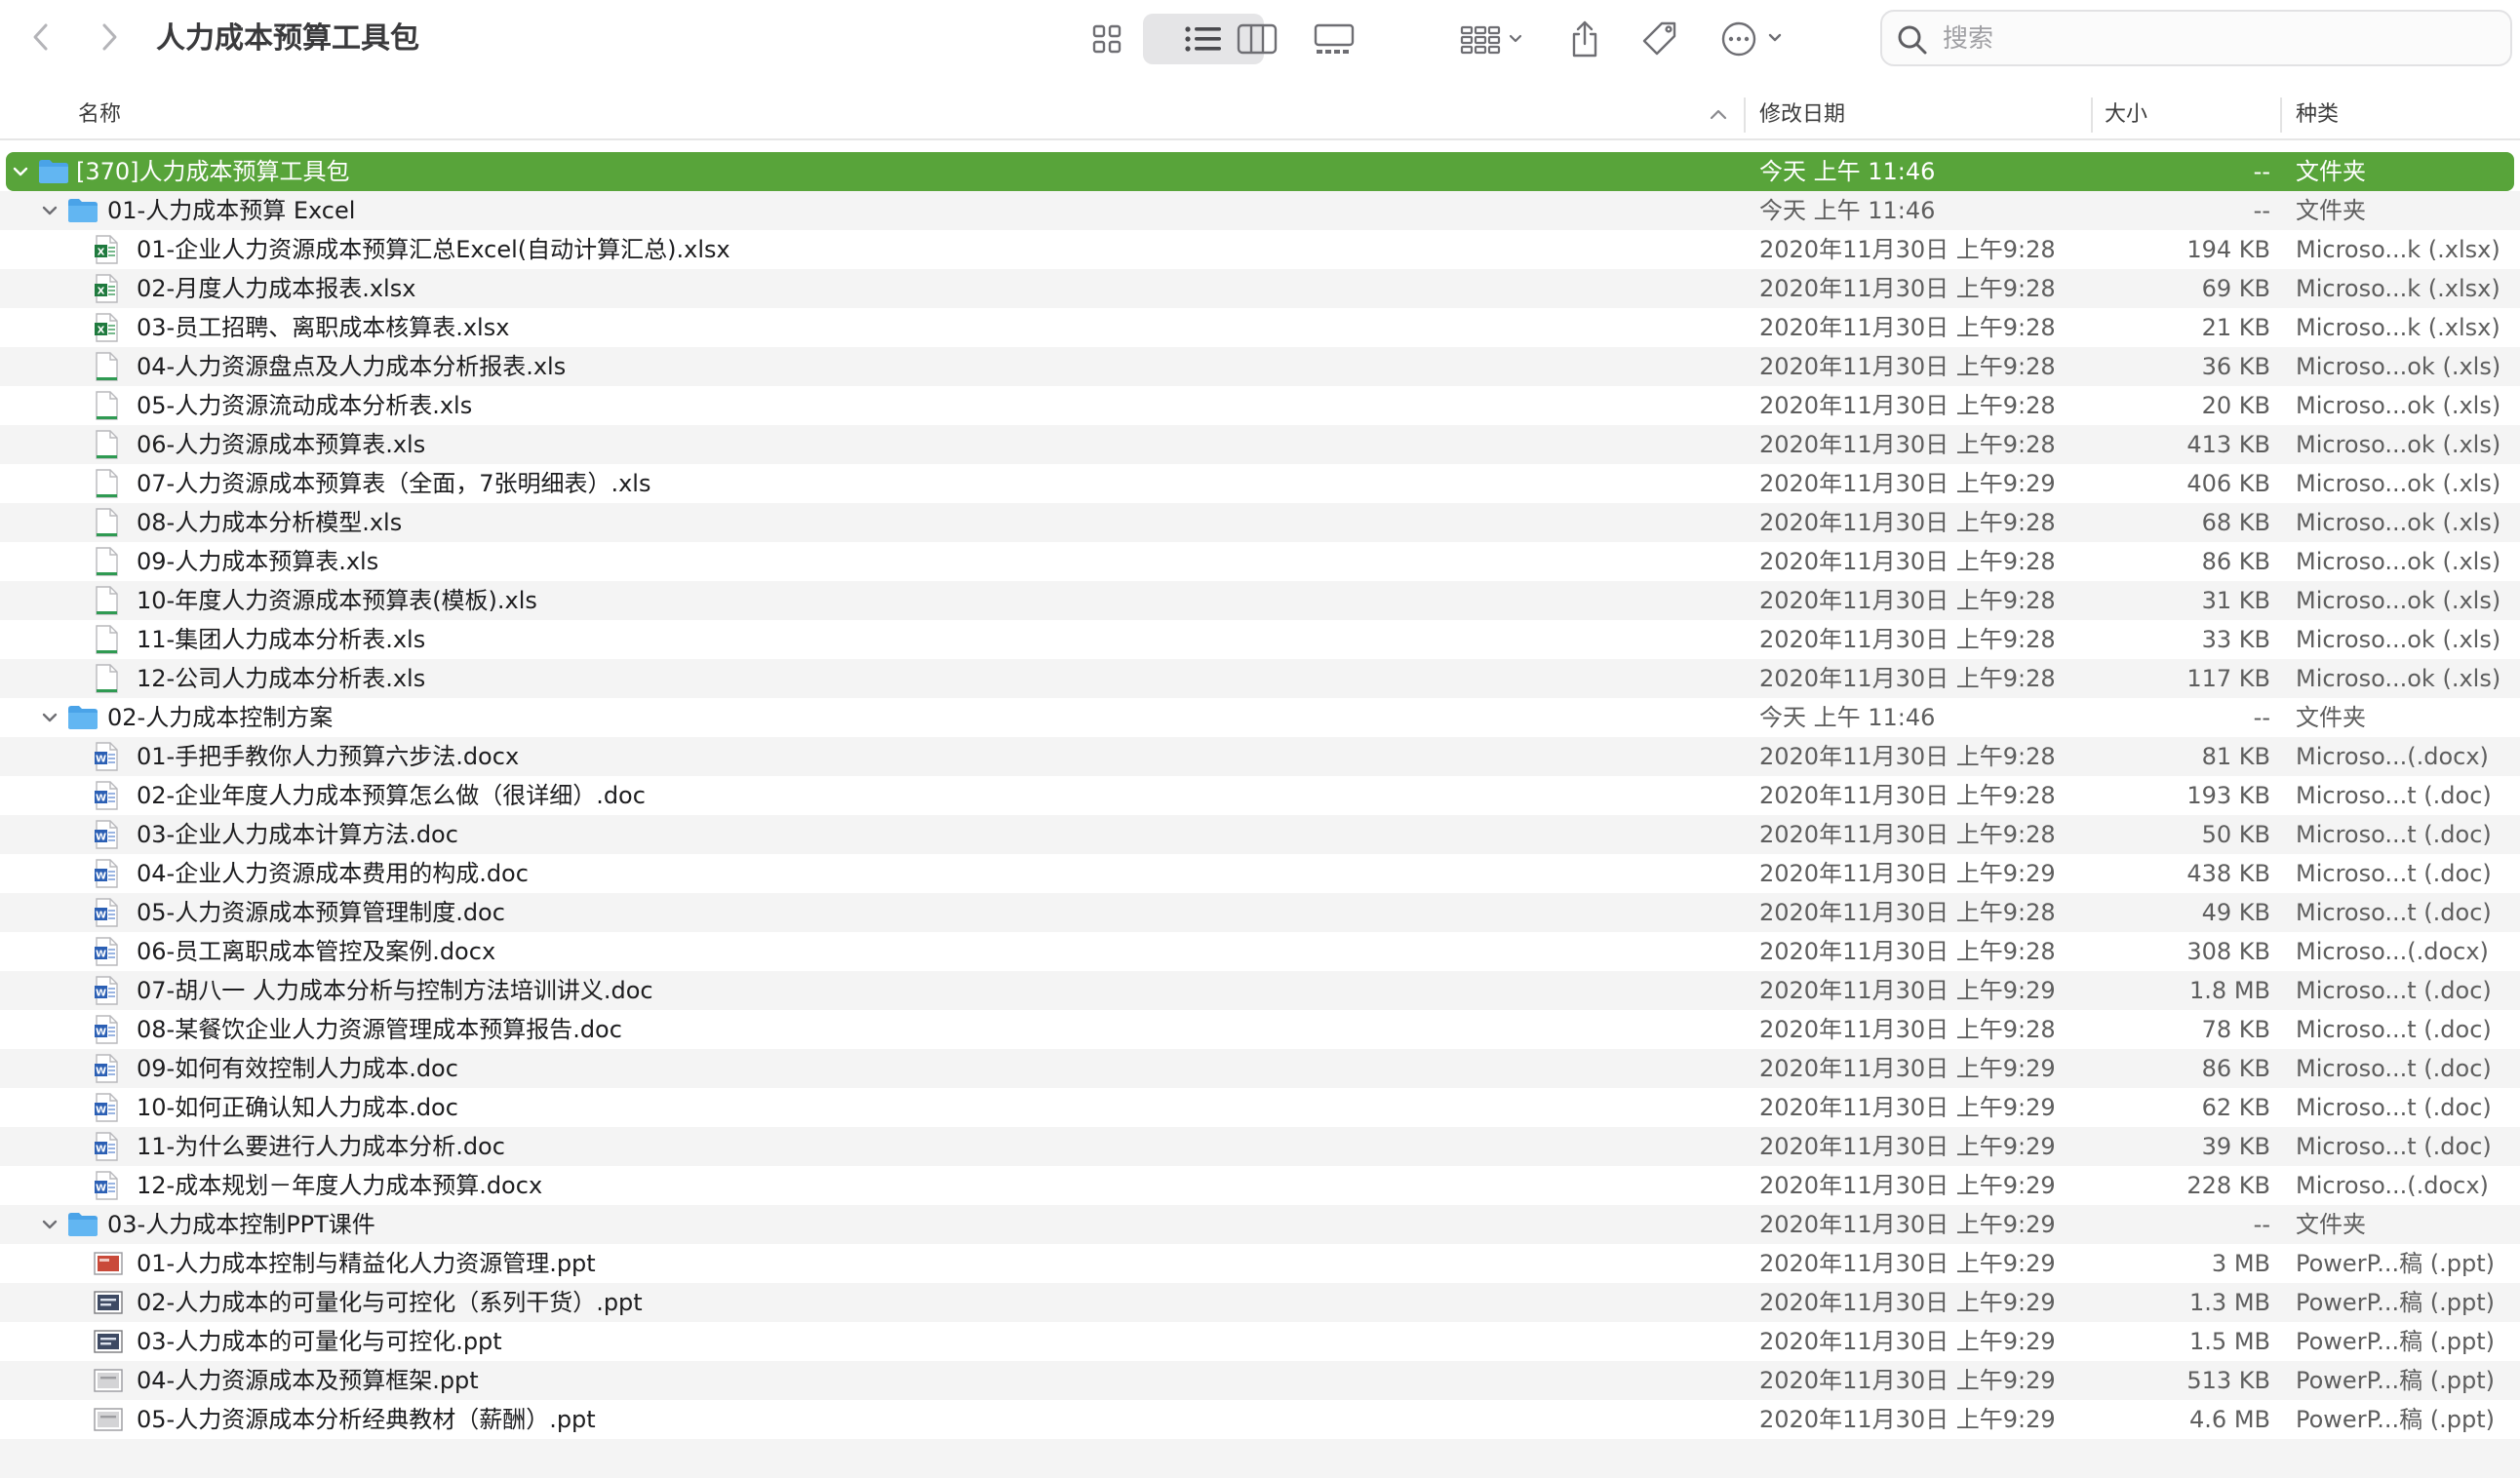  I want to click on file-size: 228 KB, so click(2228, 1185).